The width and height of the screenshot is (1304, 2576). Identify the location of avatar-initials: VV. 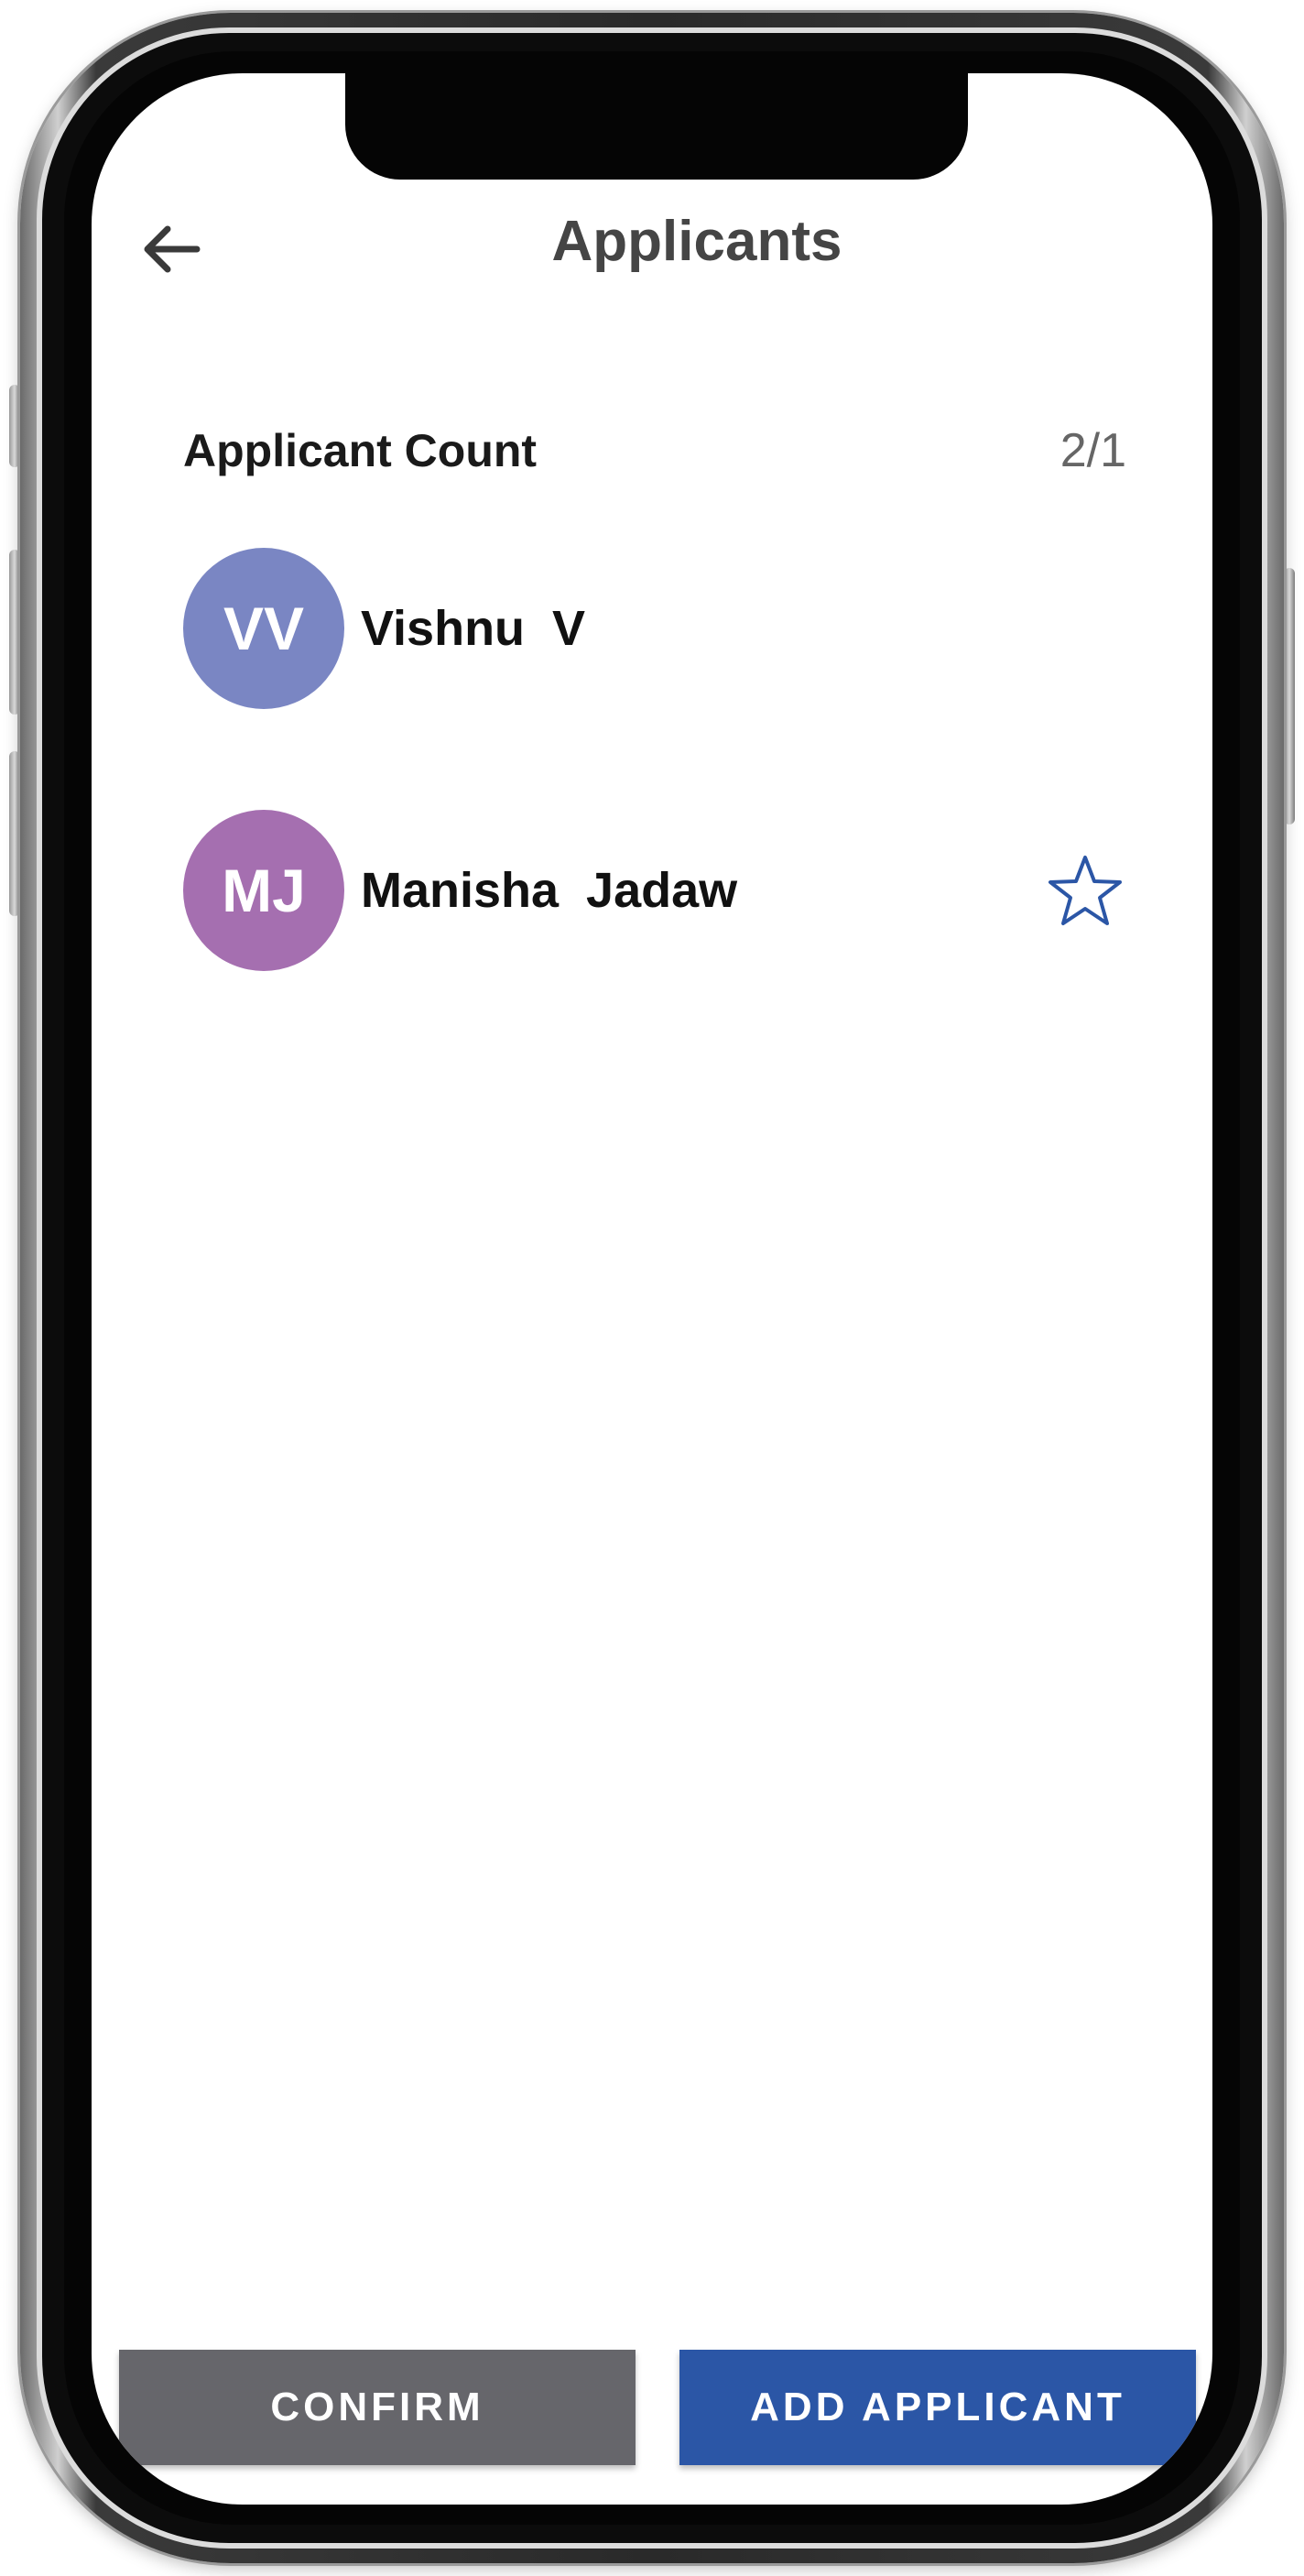
(264, 628).